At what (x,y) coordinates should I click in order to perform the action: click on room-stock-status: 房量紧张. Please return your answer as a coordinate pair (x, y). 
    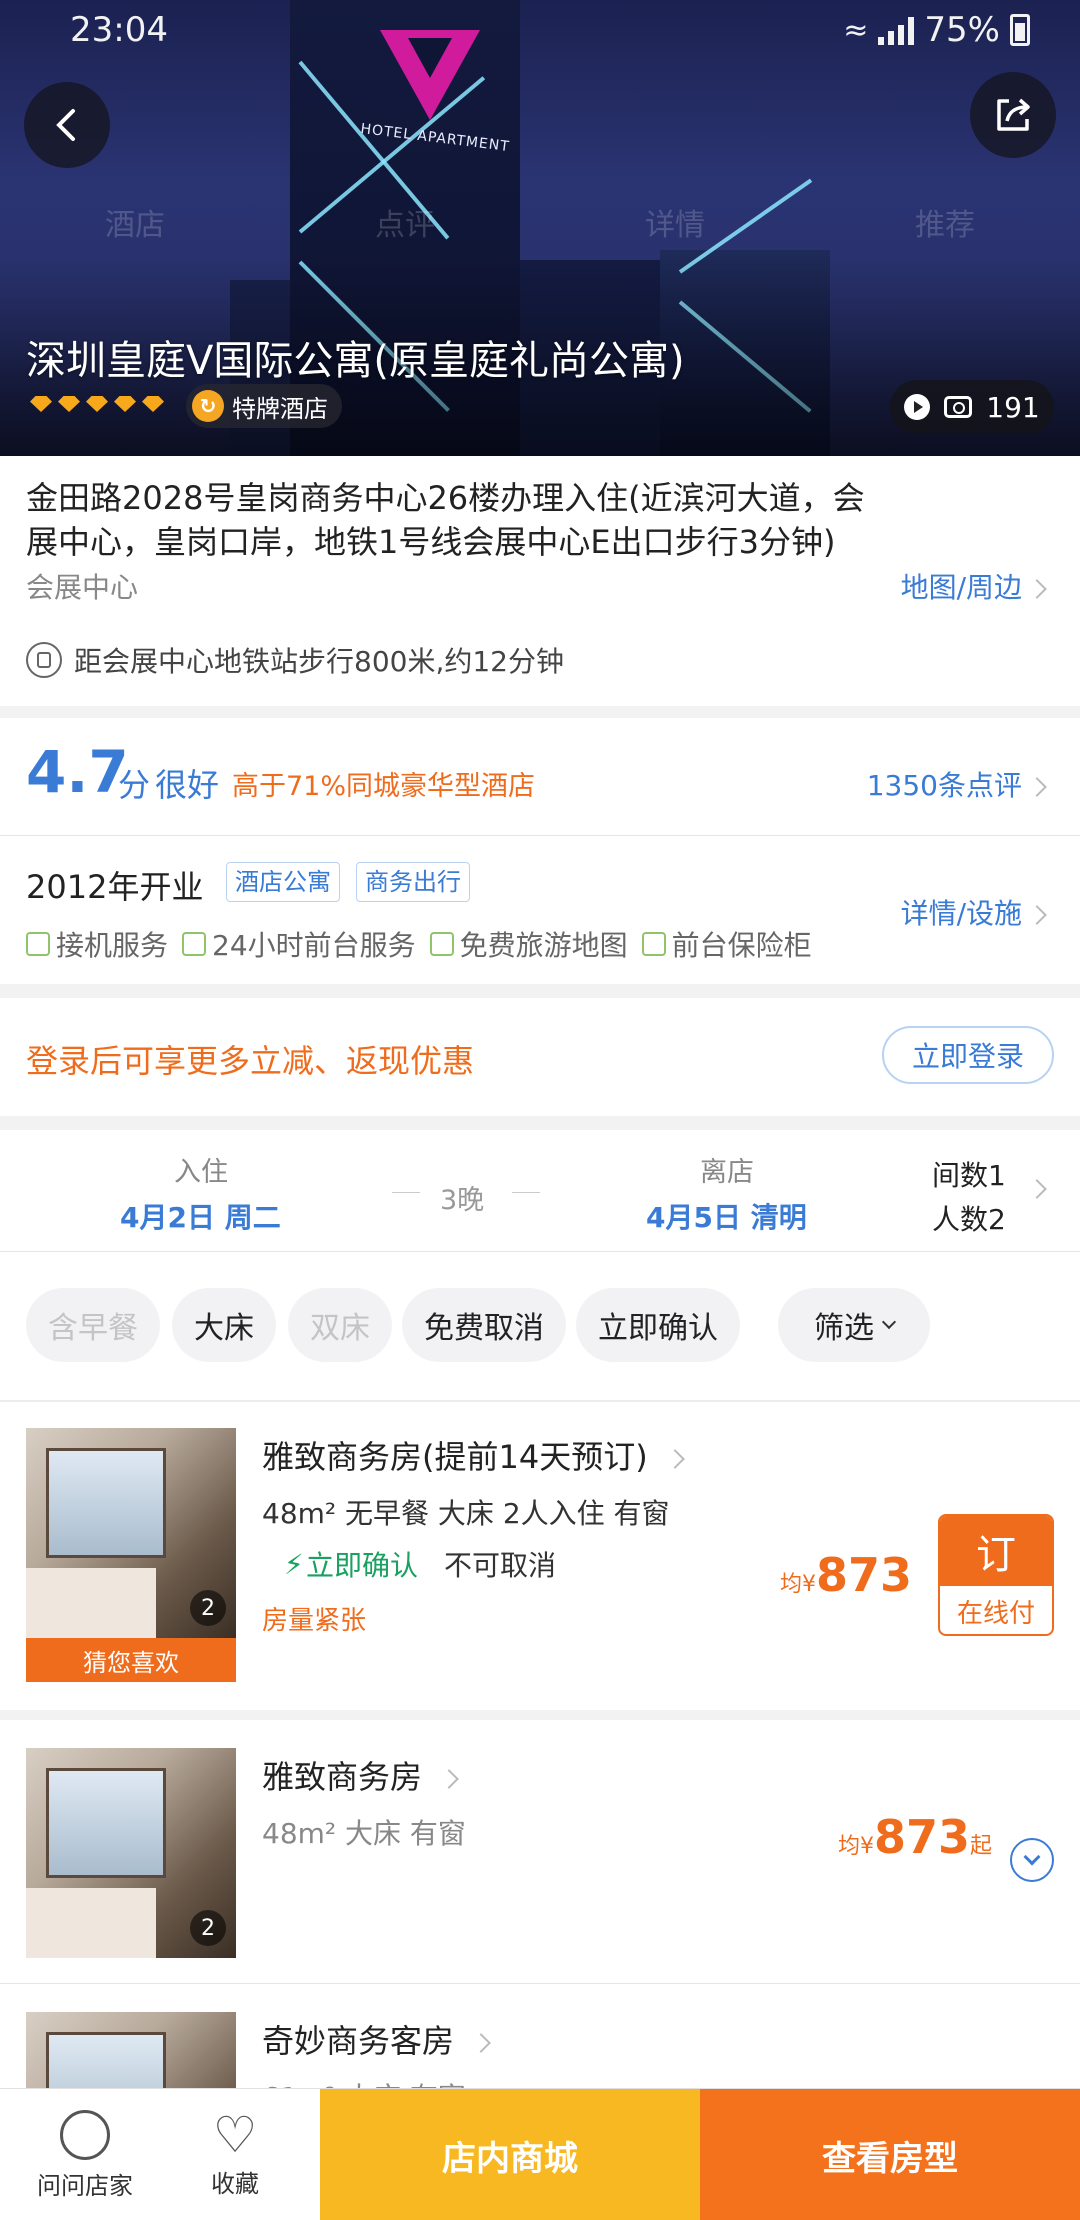
    Looking at the image, I should click on (314, 1621).